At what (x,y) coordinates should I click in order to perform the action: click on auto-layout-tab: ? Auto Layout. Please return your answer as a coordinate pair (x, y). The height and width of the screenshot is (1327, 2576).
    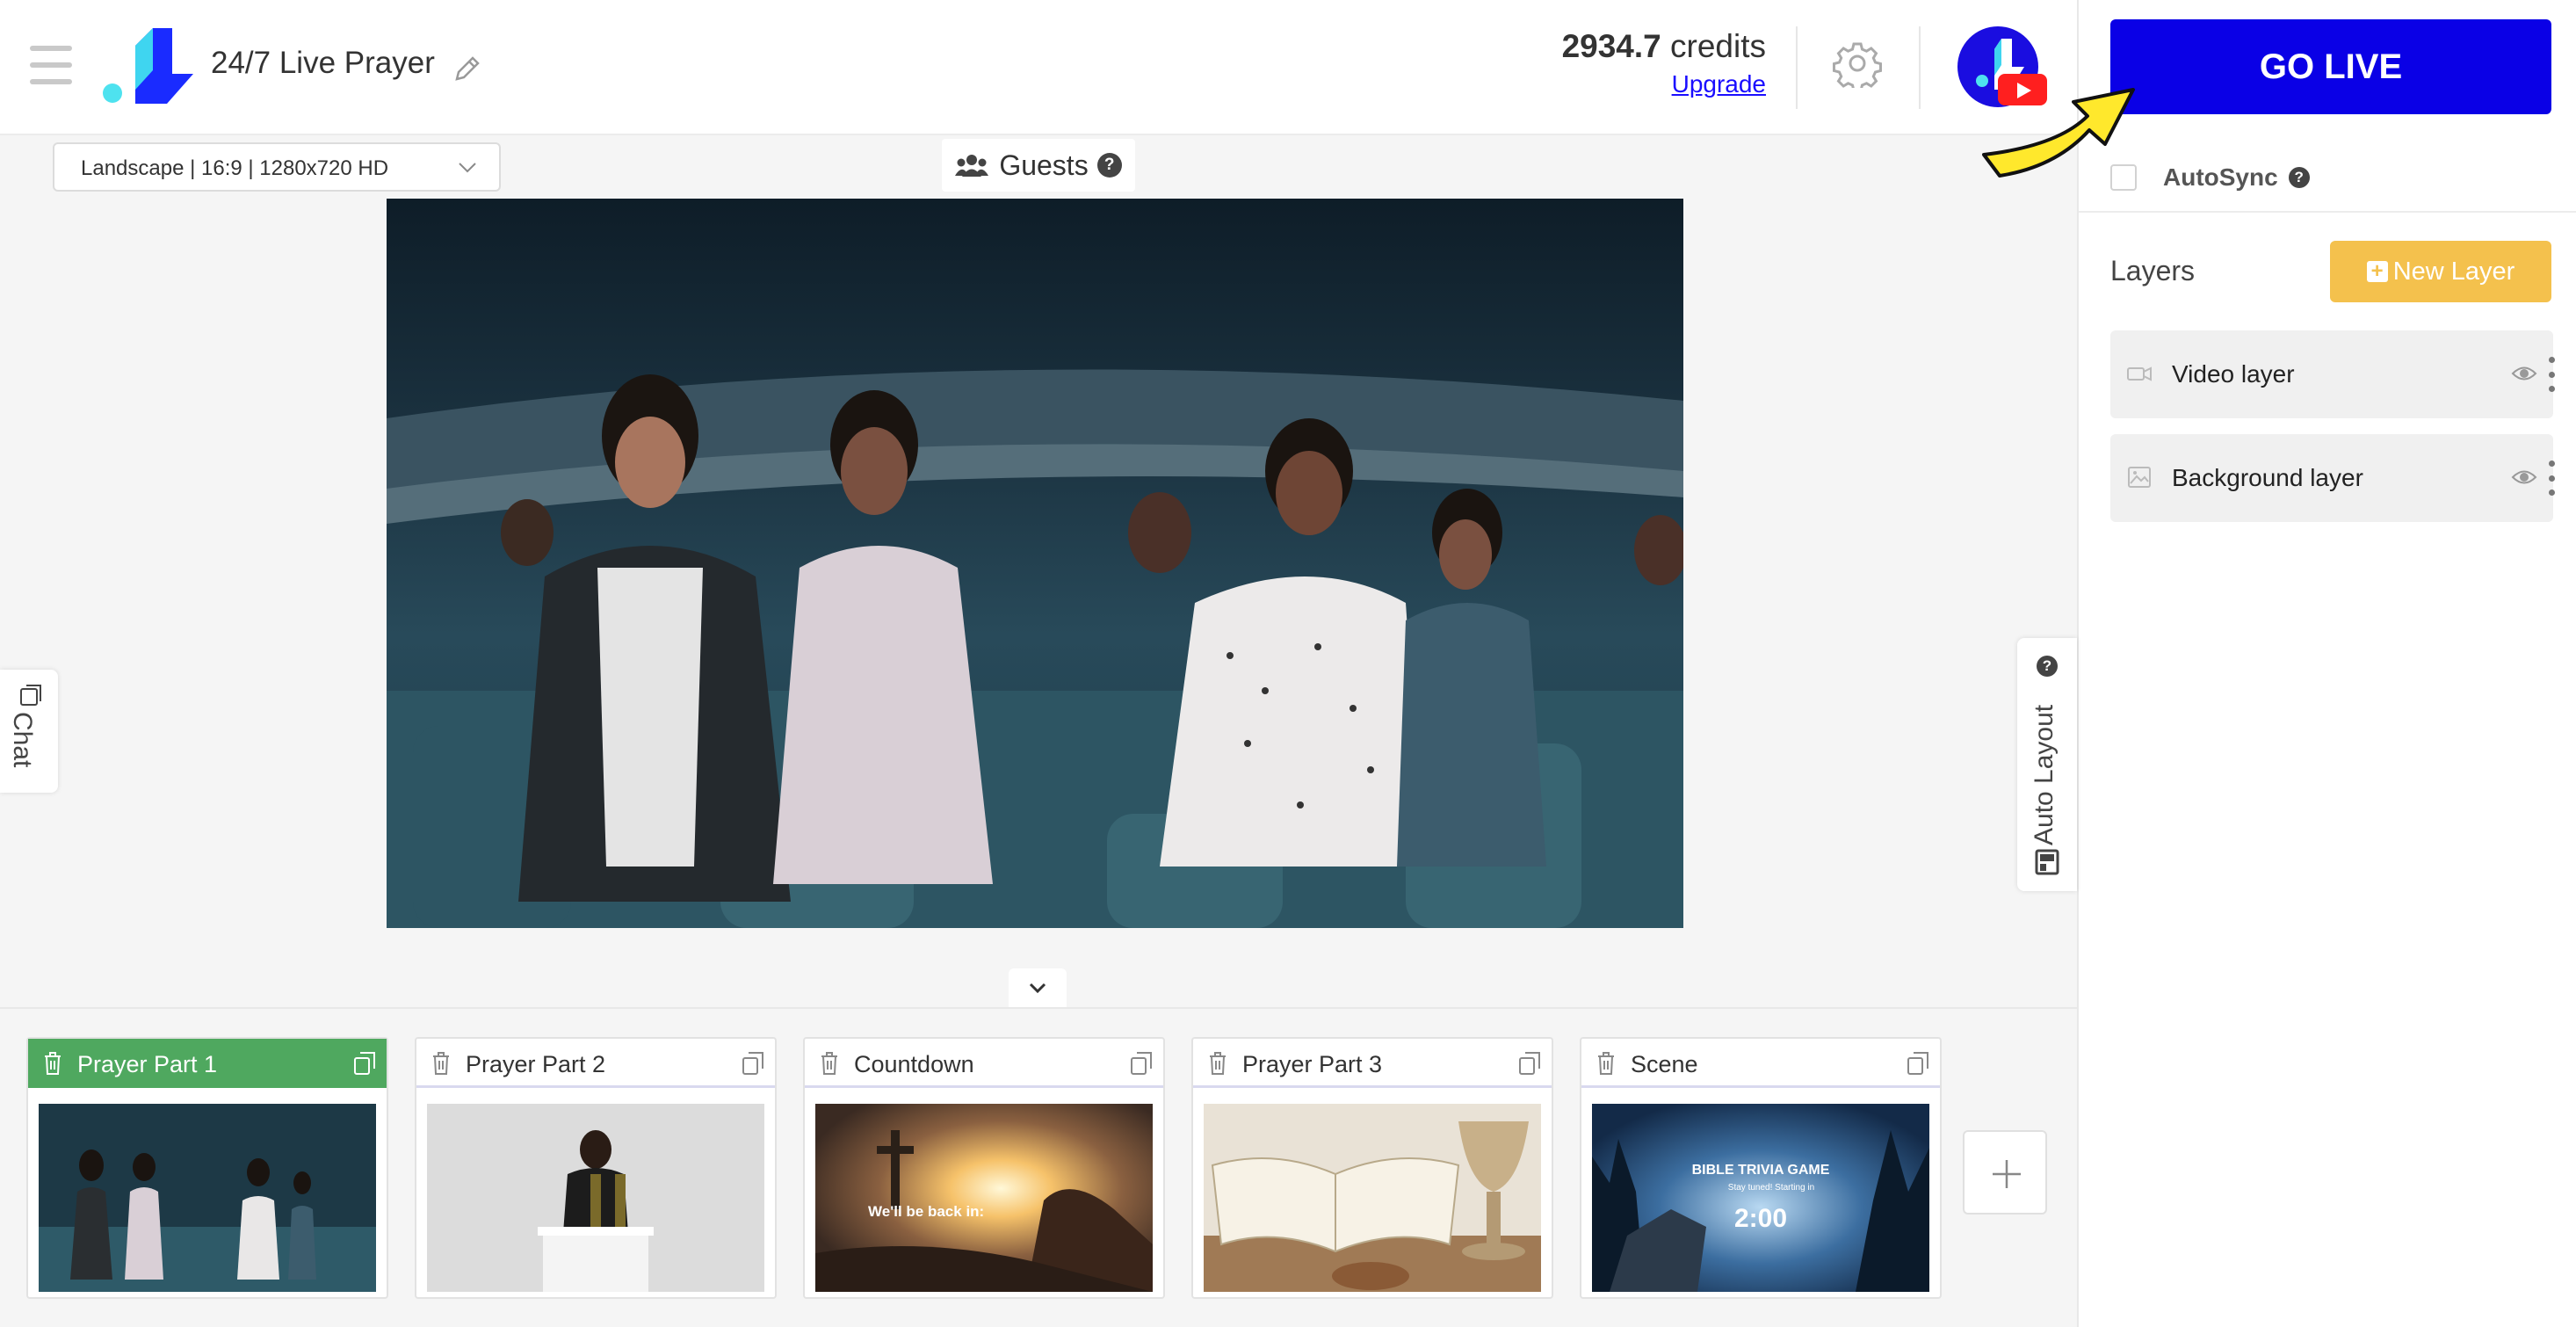
    Looking at the image, I should click on (2047, 764).